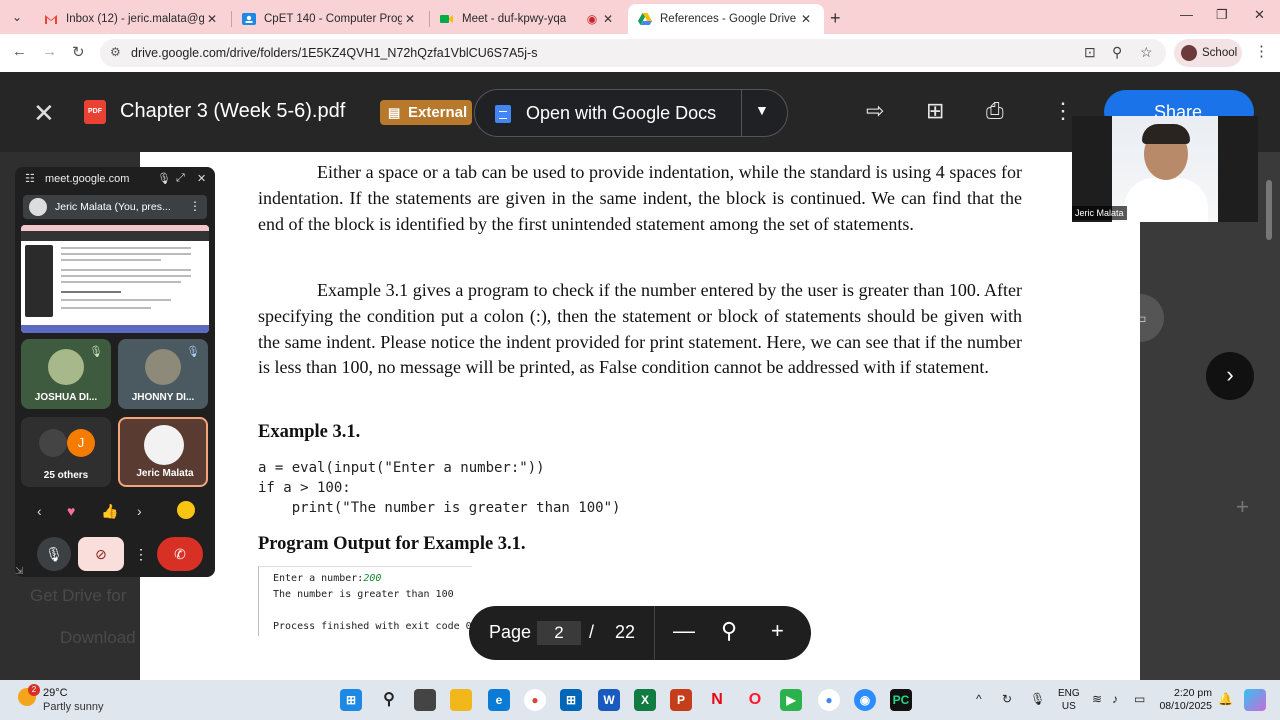  Describe the element at coordinates (426, 112) in the screenshot. I see `external-badge: ▤ External` at that location.